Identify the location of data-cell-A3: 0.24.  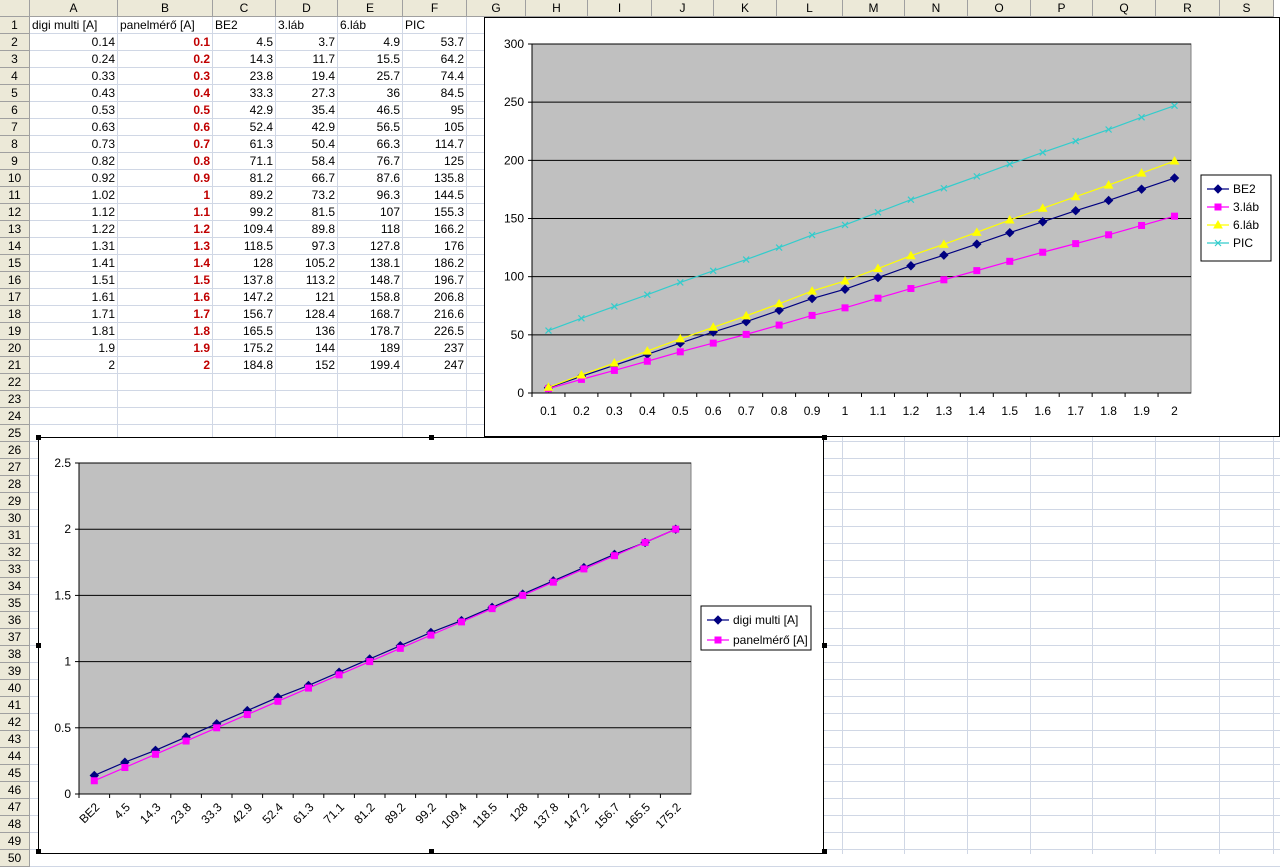
(74, 59).